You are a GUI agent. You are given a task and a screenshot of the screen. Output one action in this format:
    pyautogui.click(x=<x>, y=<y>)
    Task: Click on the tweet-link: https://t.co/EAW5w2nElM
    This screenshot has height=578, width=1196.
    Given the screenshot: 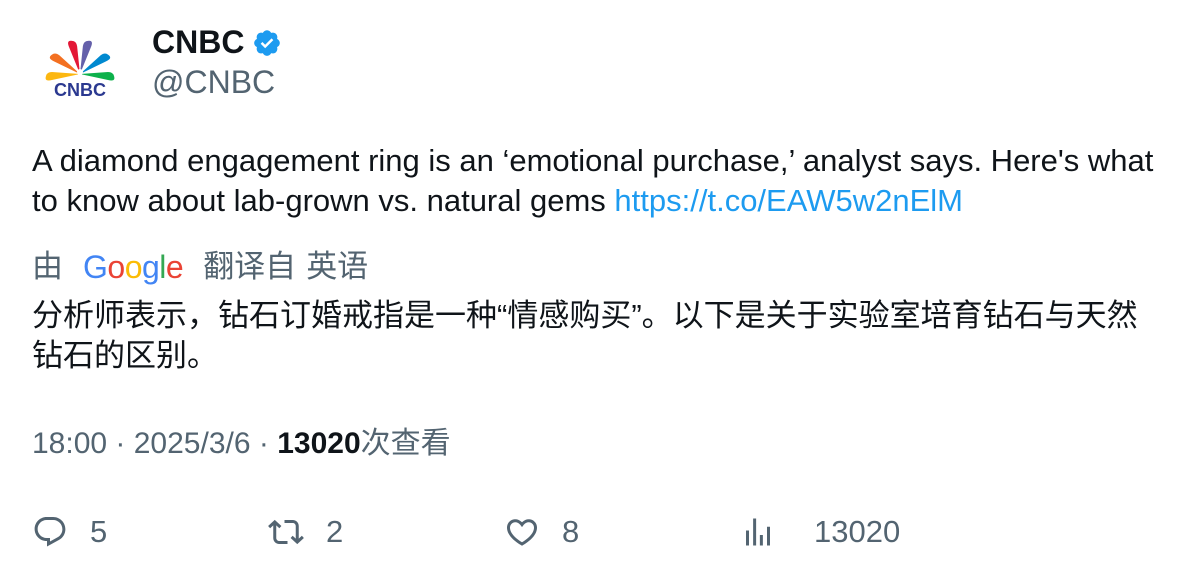 What is the action you would take?
    pyautogui.click(x=788, y=200)
    